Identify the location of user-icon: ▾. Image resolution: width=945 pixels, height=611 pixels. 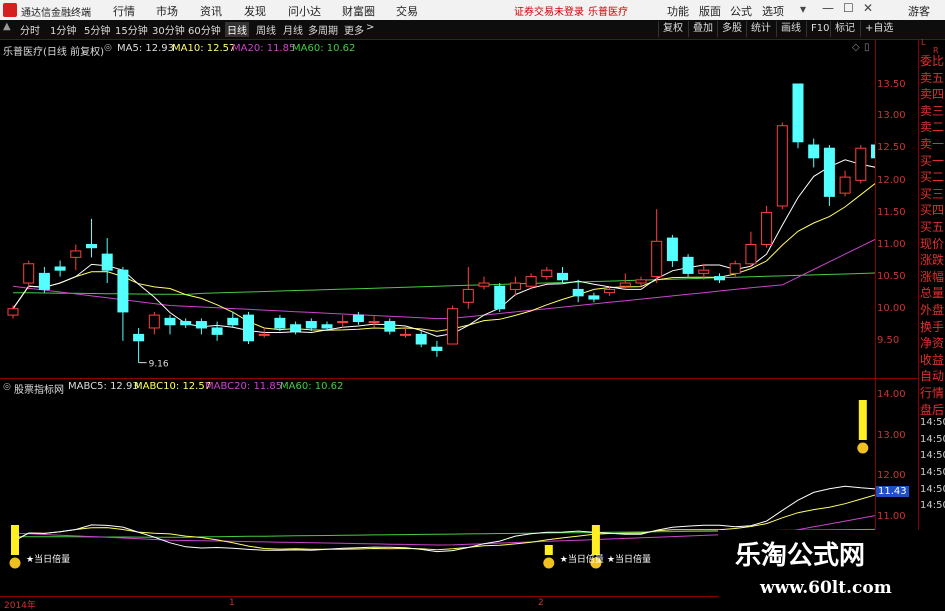
(803, 9).